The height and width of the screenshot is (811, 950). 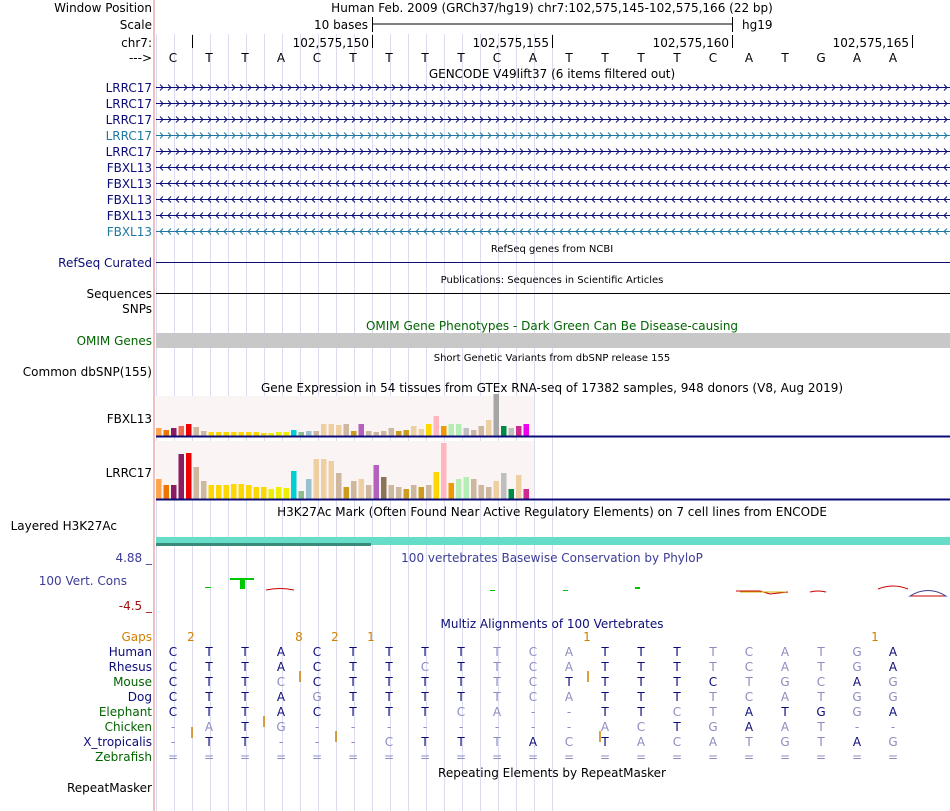 I want to click on gtex-label-fbxl13: FBXL13, so click(x=129, y=419).